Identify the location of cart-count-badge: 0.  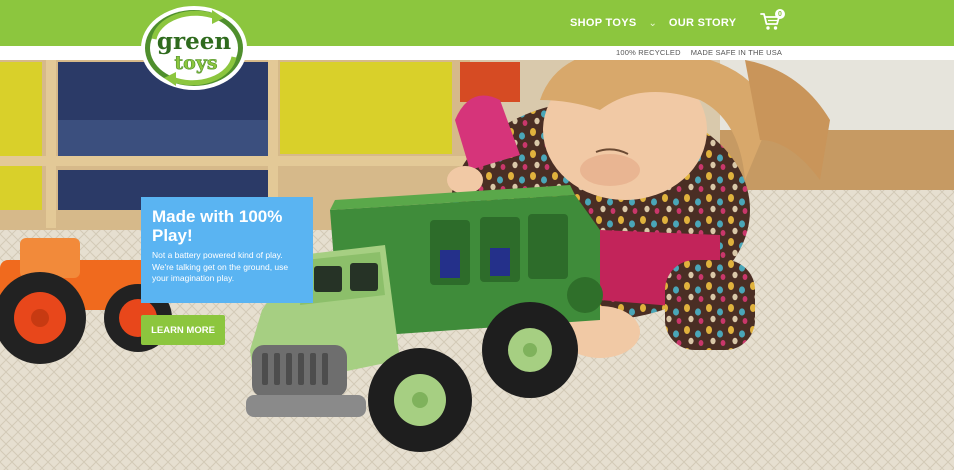
(780, 14).